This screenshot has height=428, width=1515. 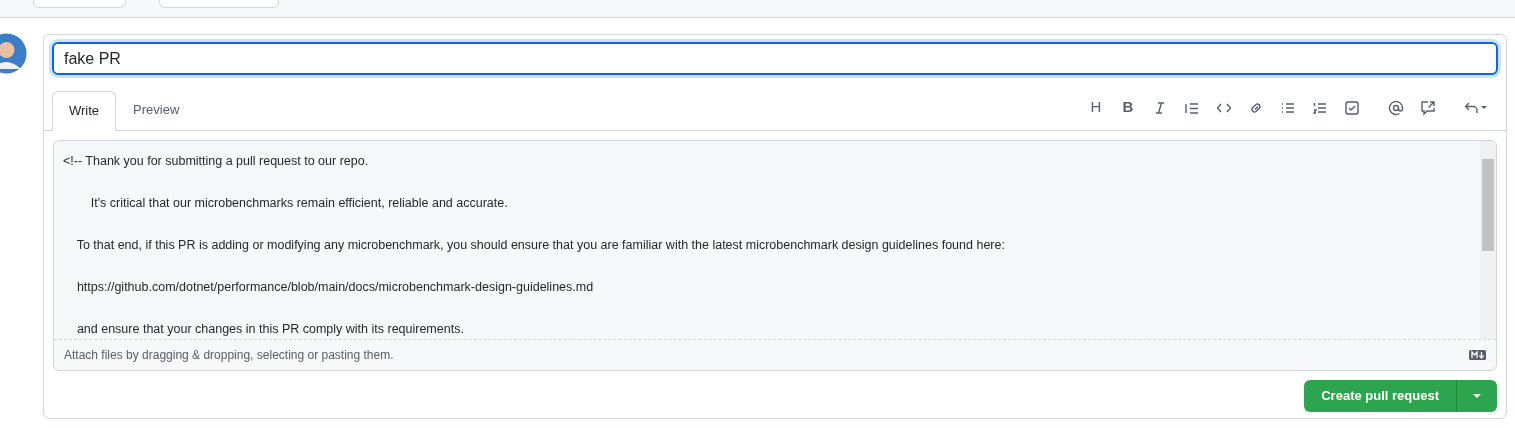 I want to click on text-line: and ensure that your changes in this PR comply with its requirements., so click(x=270, y=329).